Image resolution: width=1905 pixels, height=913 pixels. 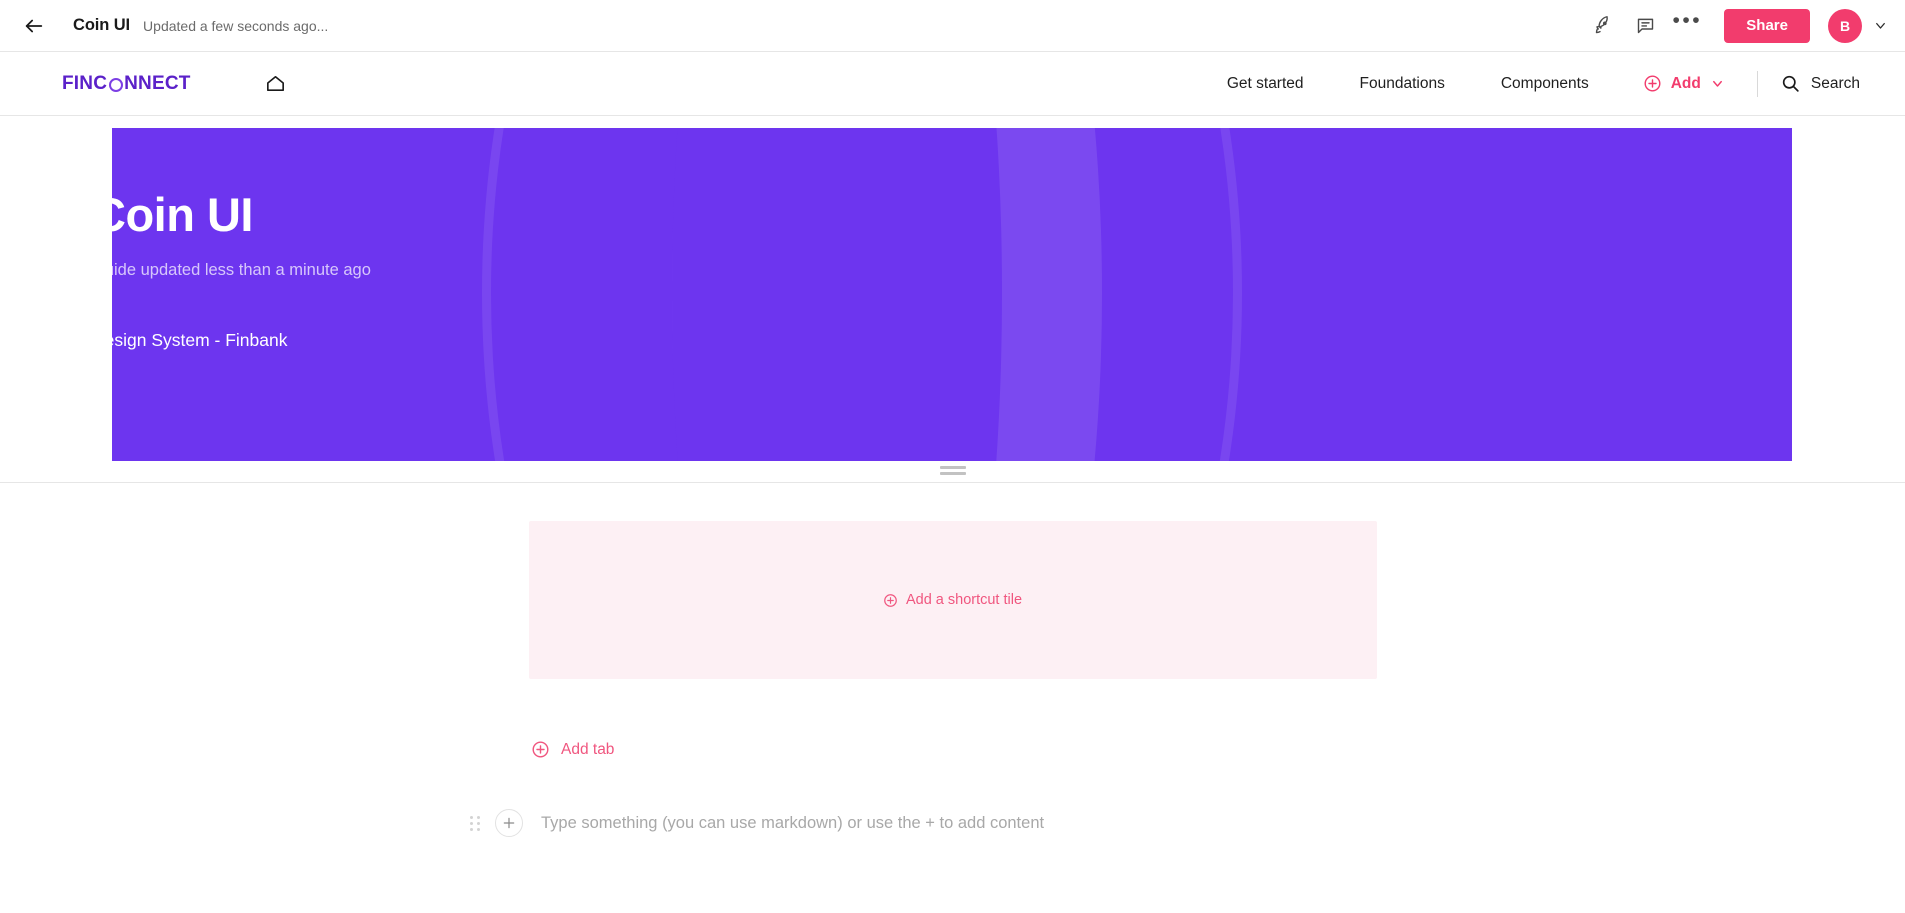 What do you see at coordinates (1545, 84) in the screenshot?
I see `nav-link-components: Components` at bounding box center [1545, 84].